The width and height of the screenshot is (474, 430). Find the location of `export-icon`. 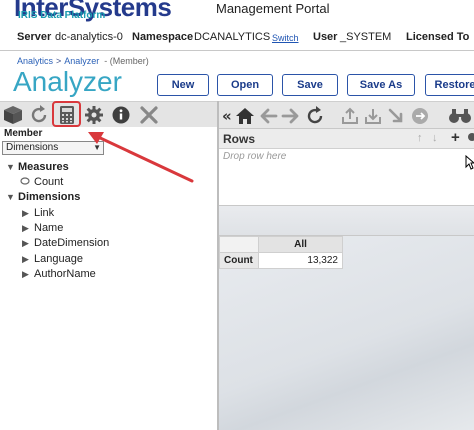

export-icon is located at coordinates (350, 116).